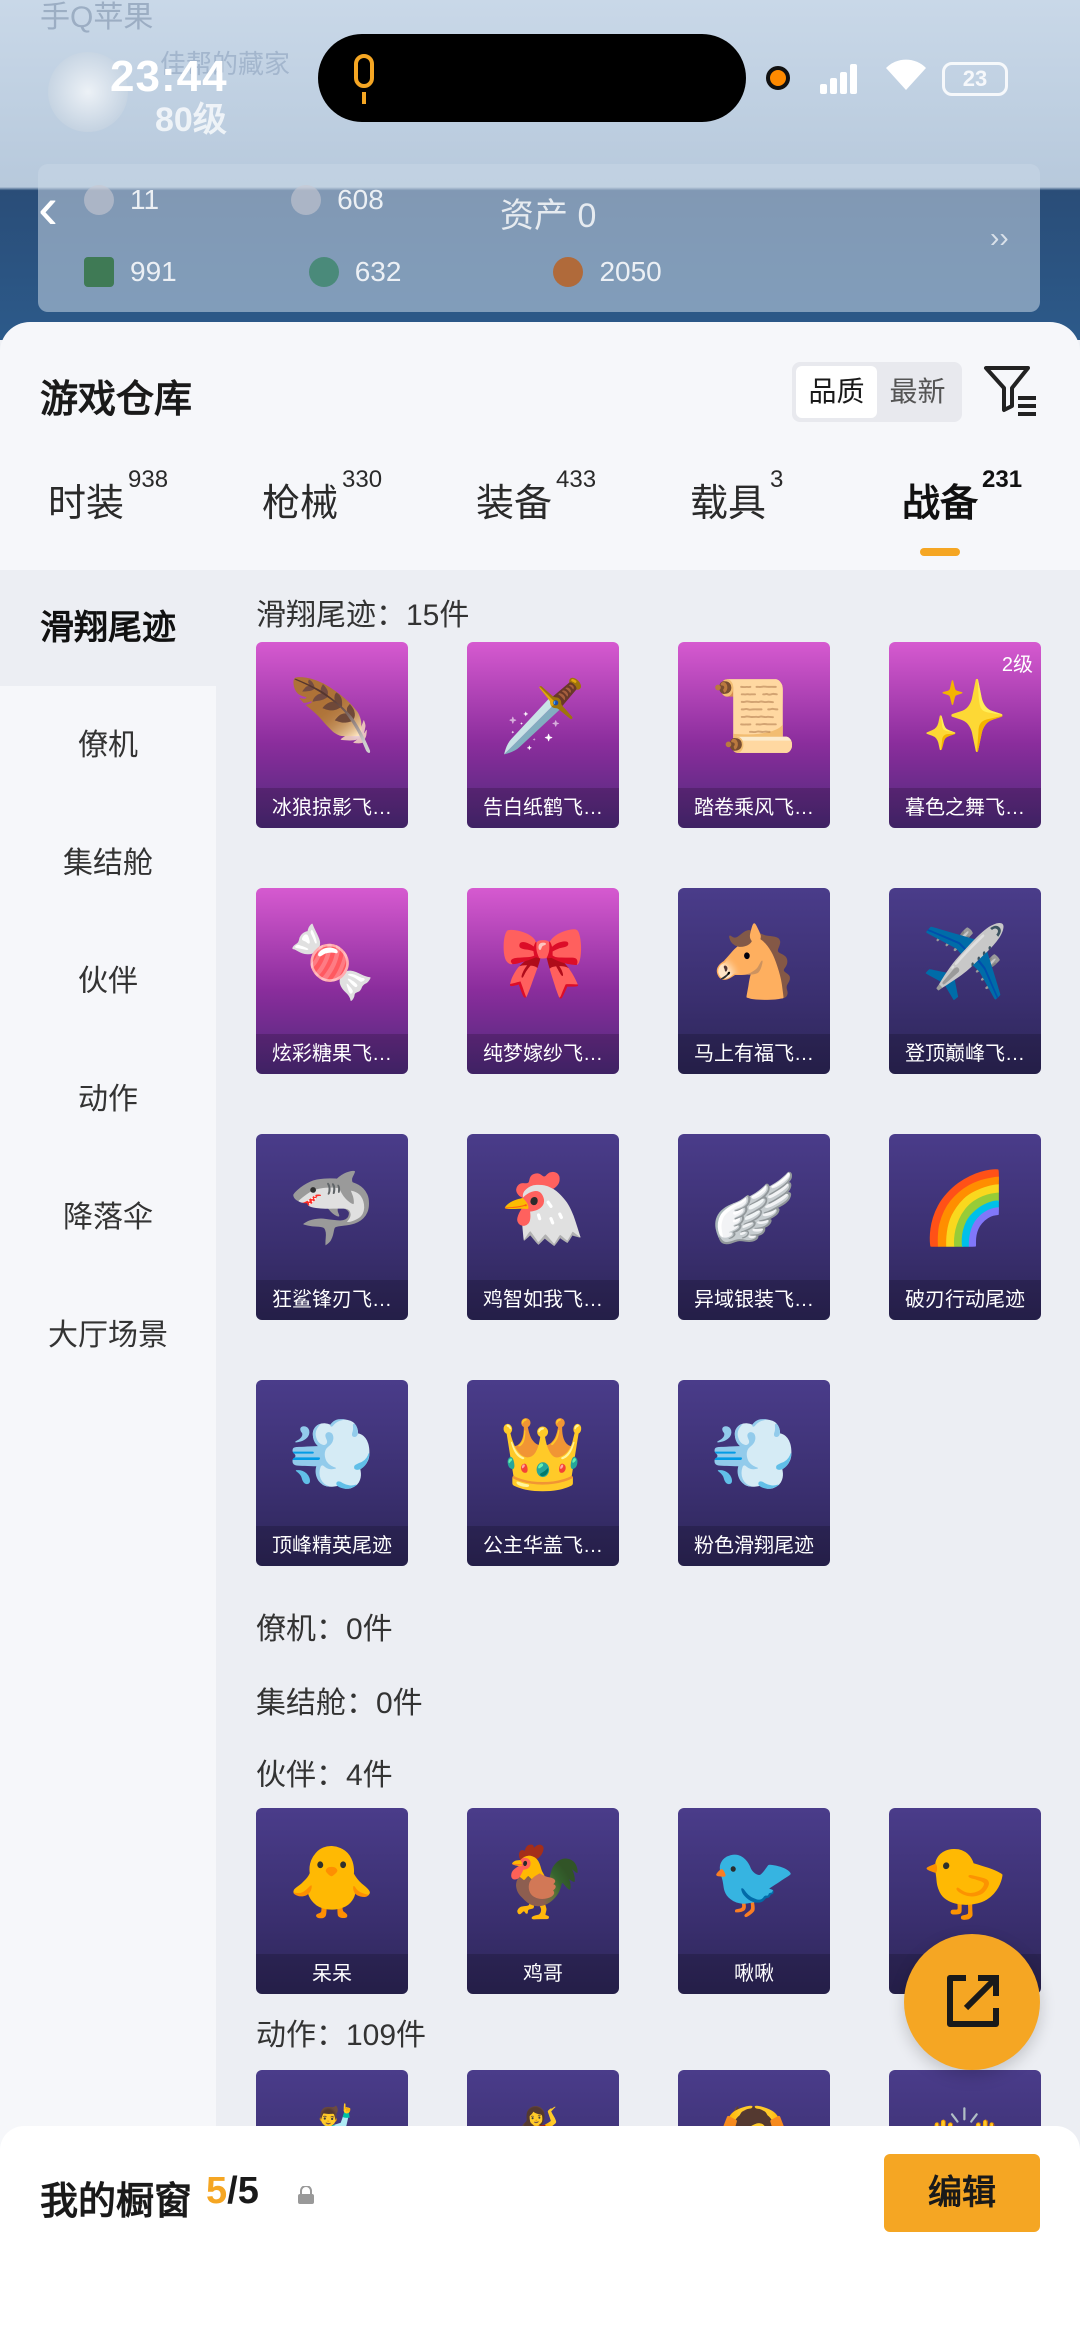  I want to click on tab-count: 938, so click(148, 479).